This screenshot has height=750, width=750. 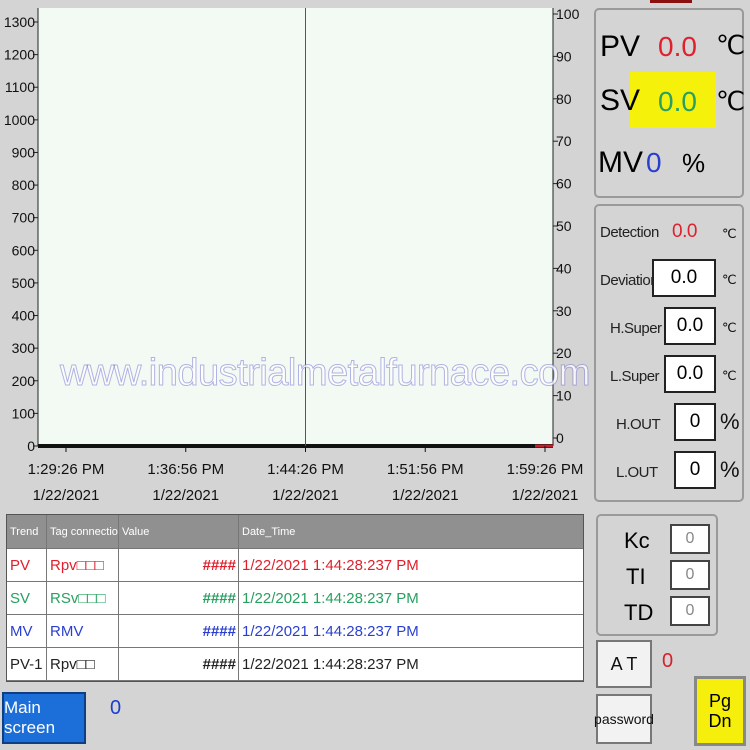 What do you see at coordinates (24, 250) in the screenshot?
I see `left-tick-label: 600` at bounding box center [24, 250].